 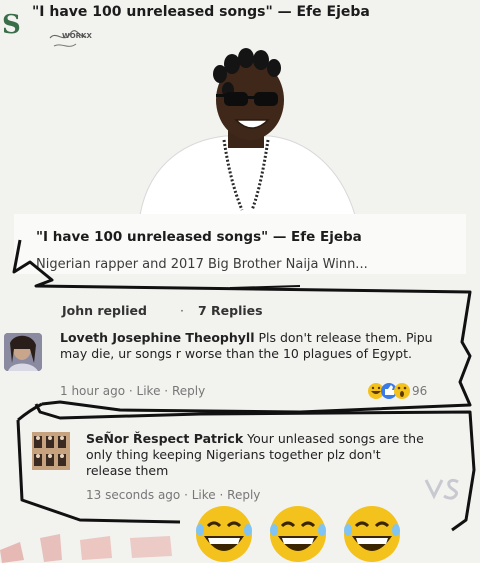 What do you see at coordinates (157, 337) in the screenshot?
I see `comment-author: Loveth Josephine Theophyll` at bounding box center [157, 337].